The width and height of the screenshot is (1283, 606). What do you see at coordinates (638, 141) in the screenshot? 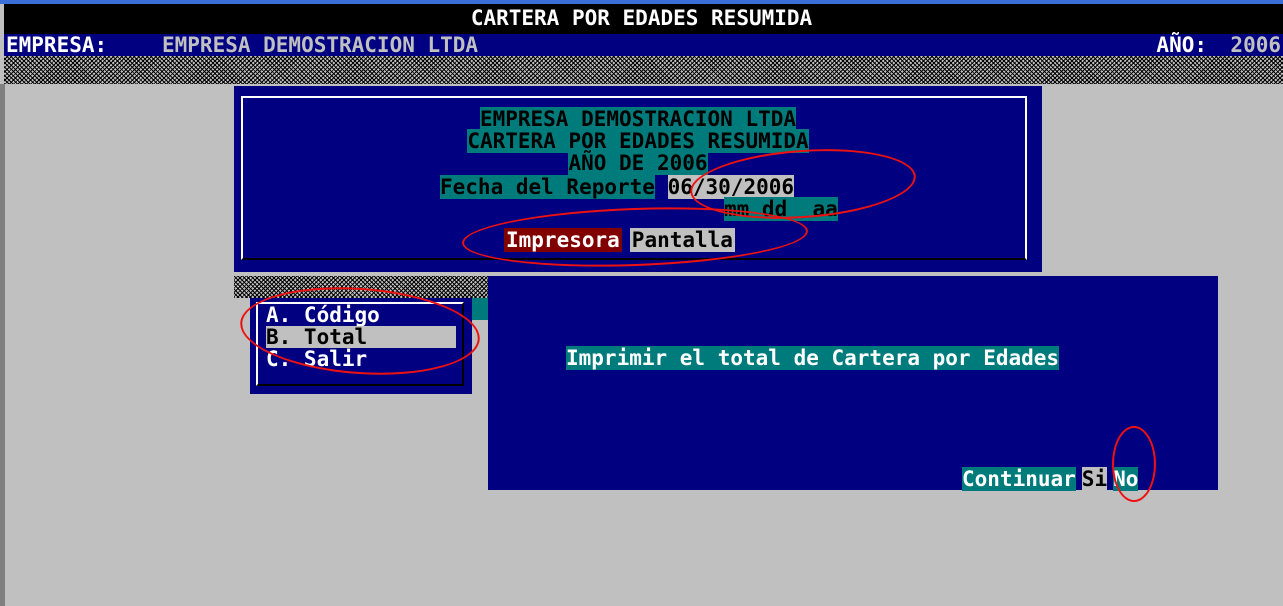
I see `report-name: CARTERA POR EDADES RESUMIDA` at bounding box center [638, 141].